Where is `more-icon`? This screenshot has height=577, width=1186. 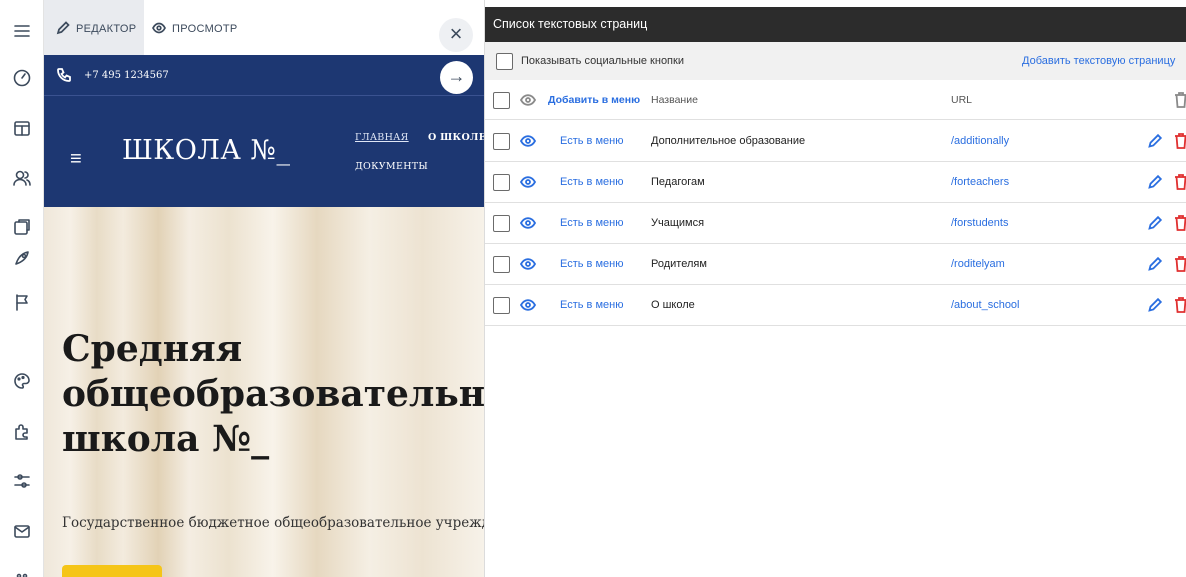
more-icon is located at coordinates (22, 569).